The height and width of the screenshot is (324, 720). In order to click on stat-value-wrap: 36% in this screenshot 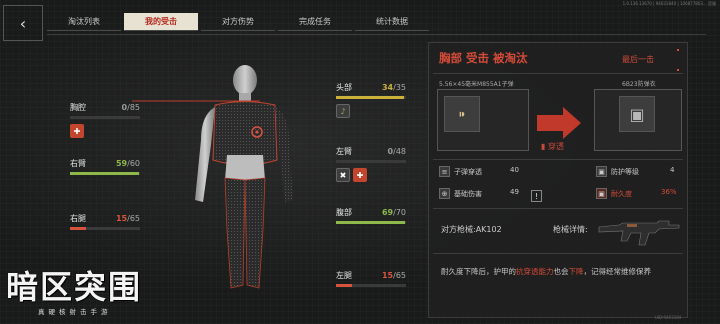, I will do `click(669, 192)`.